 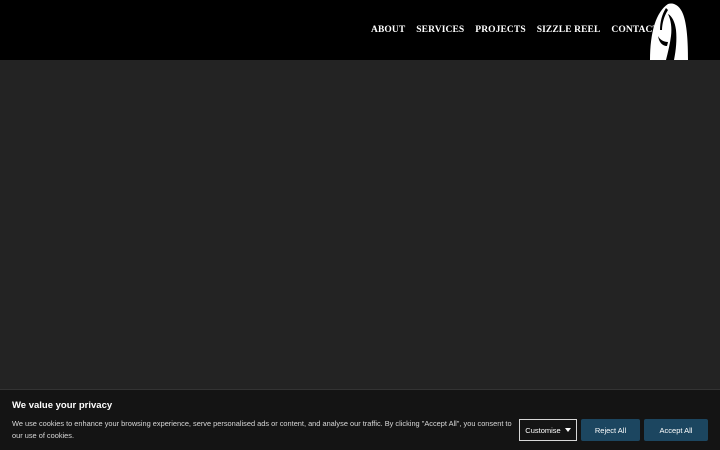 I want to click on nav-link-sizzle-reel: SIZZLE REEL, so click(x=569, y=30).